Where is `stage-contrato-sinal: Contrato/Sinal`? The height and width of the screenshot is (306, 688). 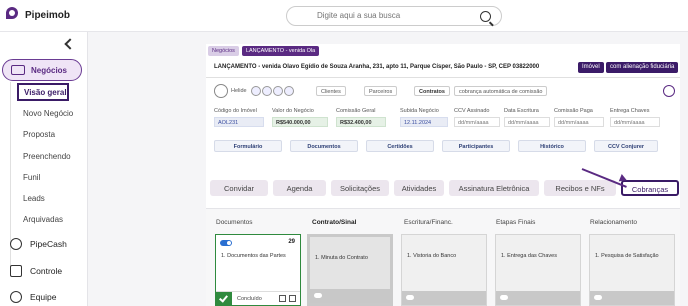
stage-contrato-sinal: Contrato/Sinal is located at coordinates (334, 222).